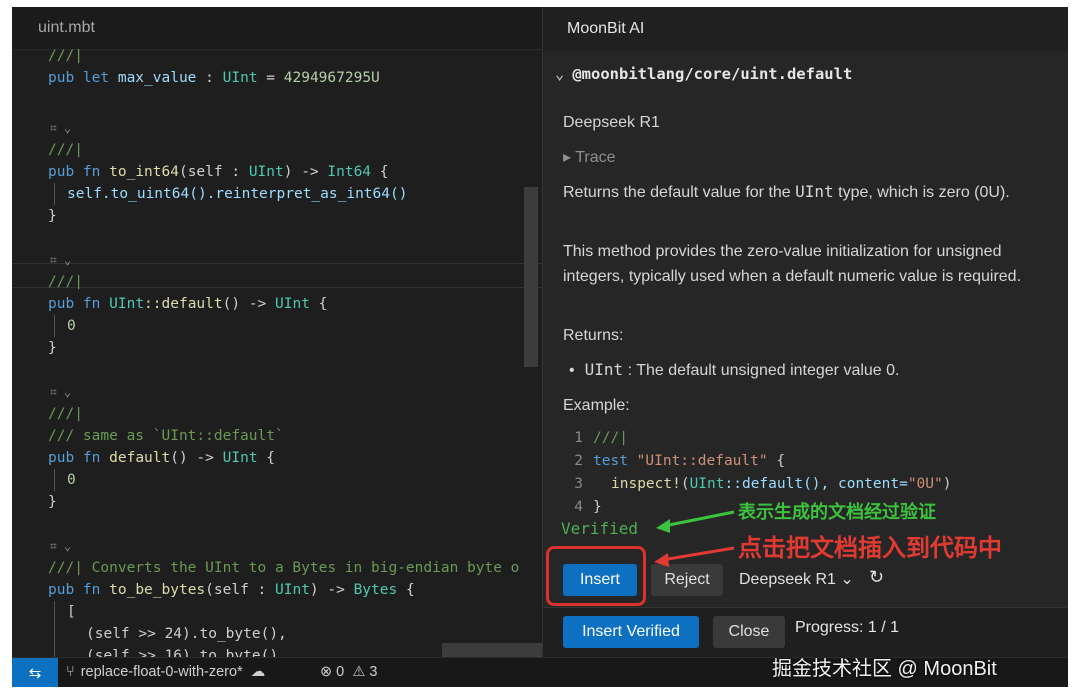  Describe the element at coordinates (698, 554) in the screenshot. I see `annotation-arrow-red` at that location.